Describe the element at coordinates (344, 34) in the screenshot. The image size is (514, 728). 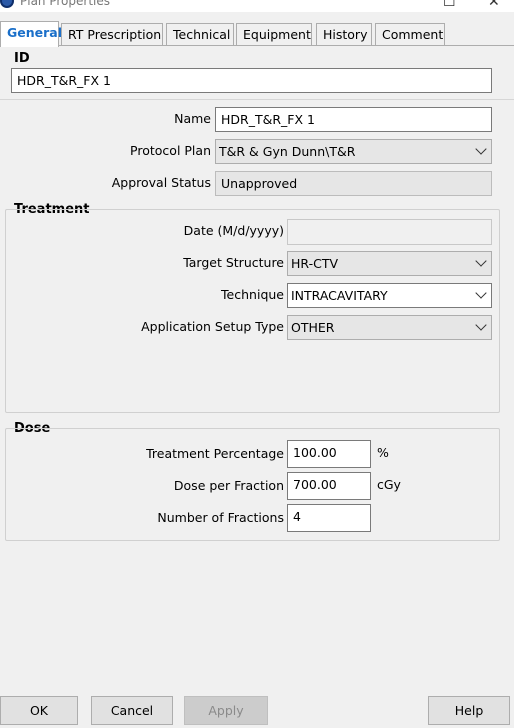
I see `tab-history: History` at that location.